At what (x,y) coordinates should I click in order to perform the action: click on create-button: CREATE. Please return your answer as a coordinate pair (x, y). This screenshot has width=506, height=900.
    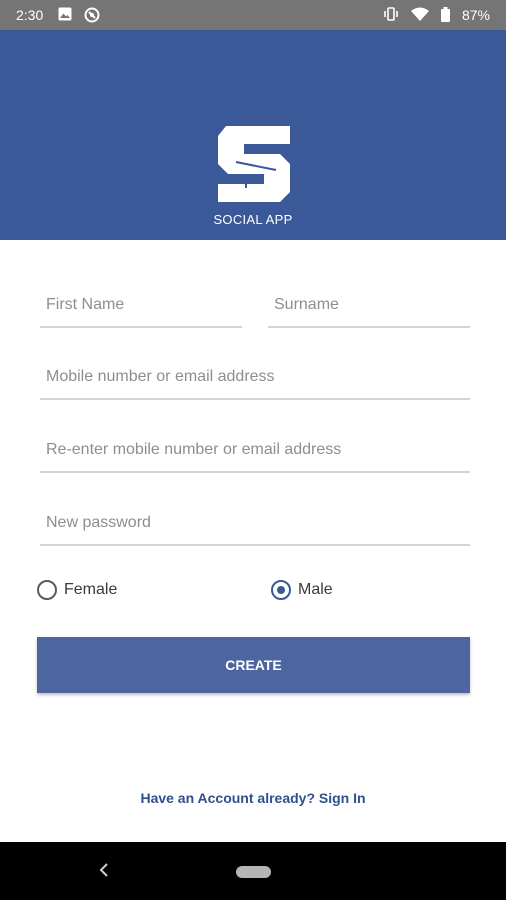
    Looking at the image, I should click on (253, 665).